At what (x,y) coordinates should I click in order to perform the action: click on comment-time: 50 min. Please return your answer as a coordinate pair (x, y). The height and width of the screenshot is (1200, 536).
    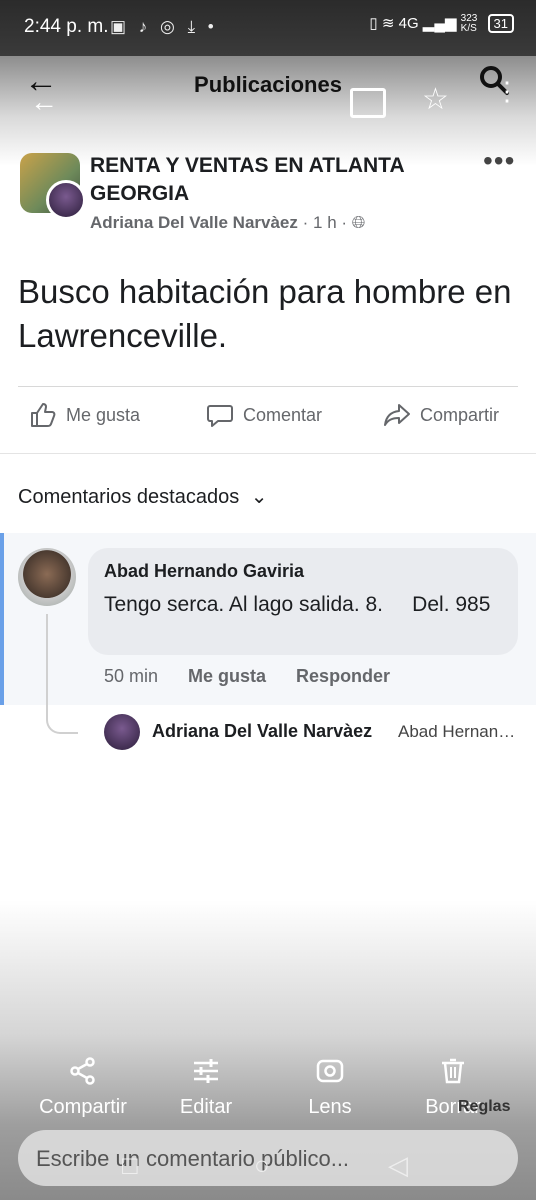
    Looking at the image, I should click on (131, 676).